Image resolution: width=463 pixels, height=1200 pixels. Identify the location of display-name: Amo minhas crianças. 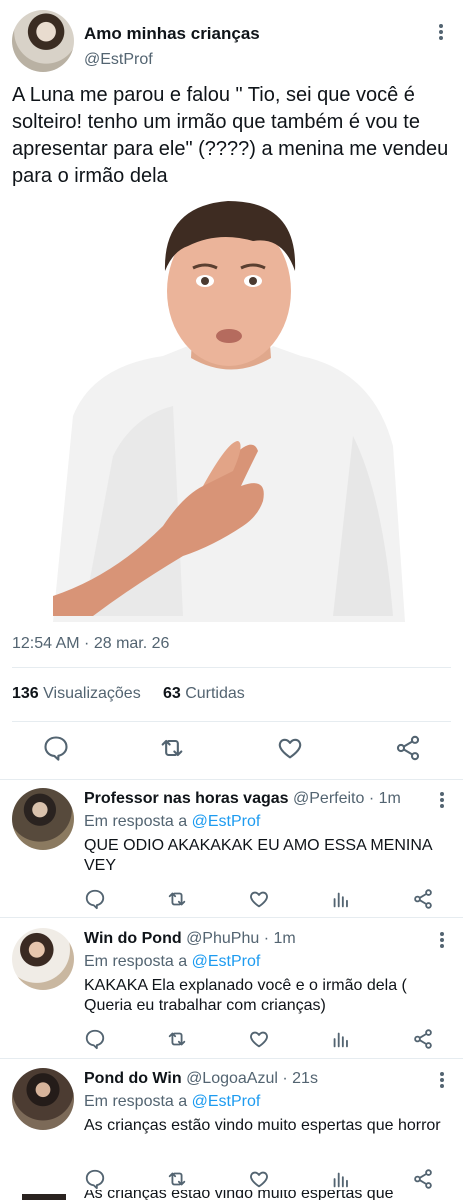
(172, 34).